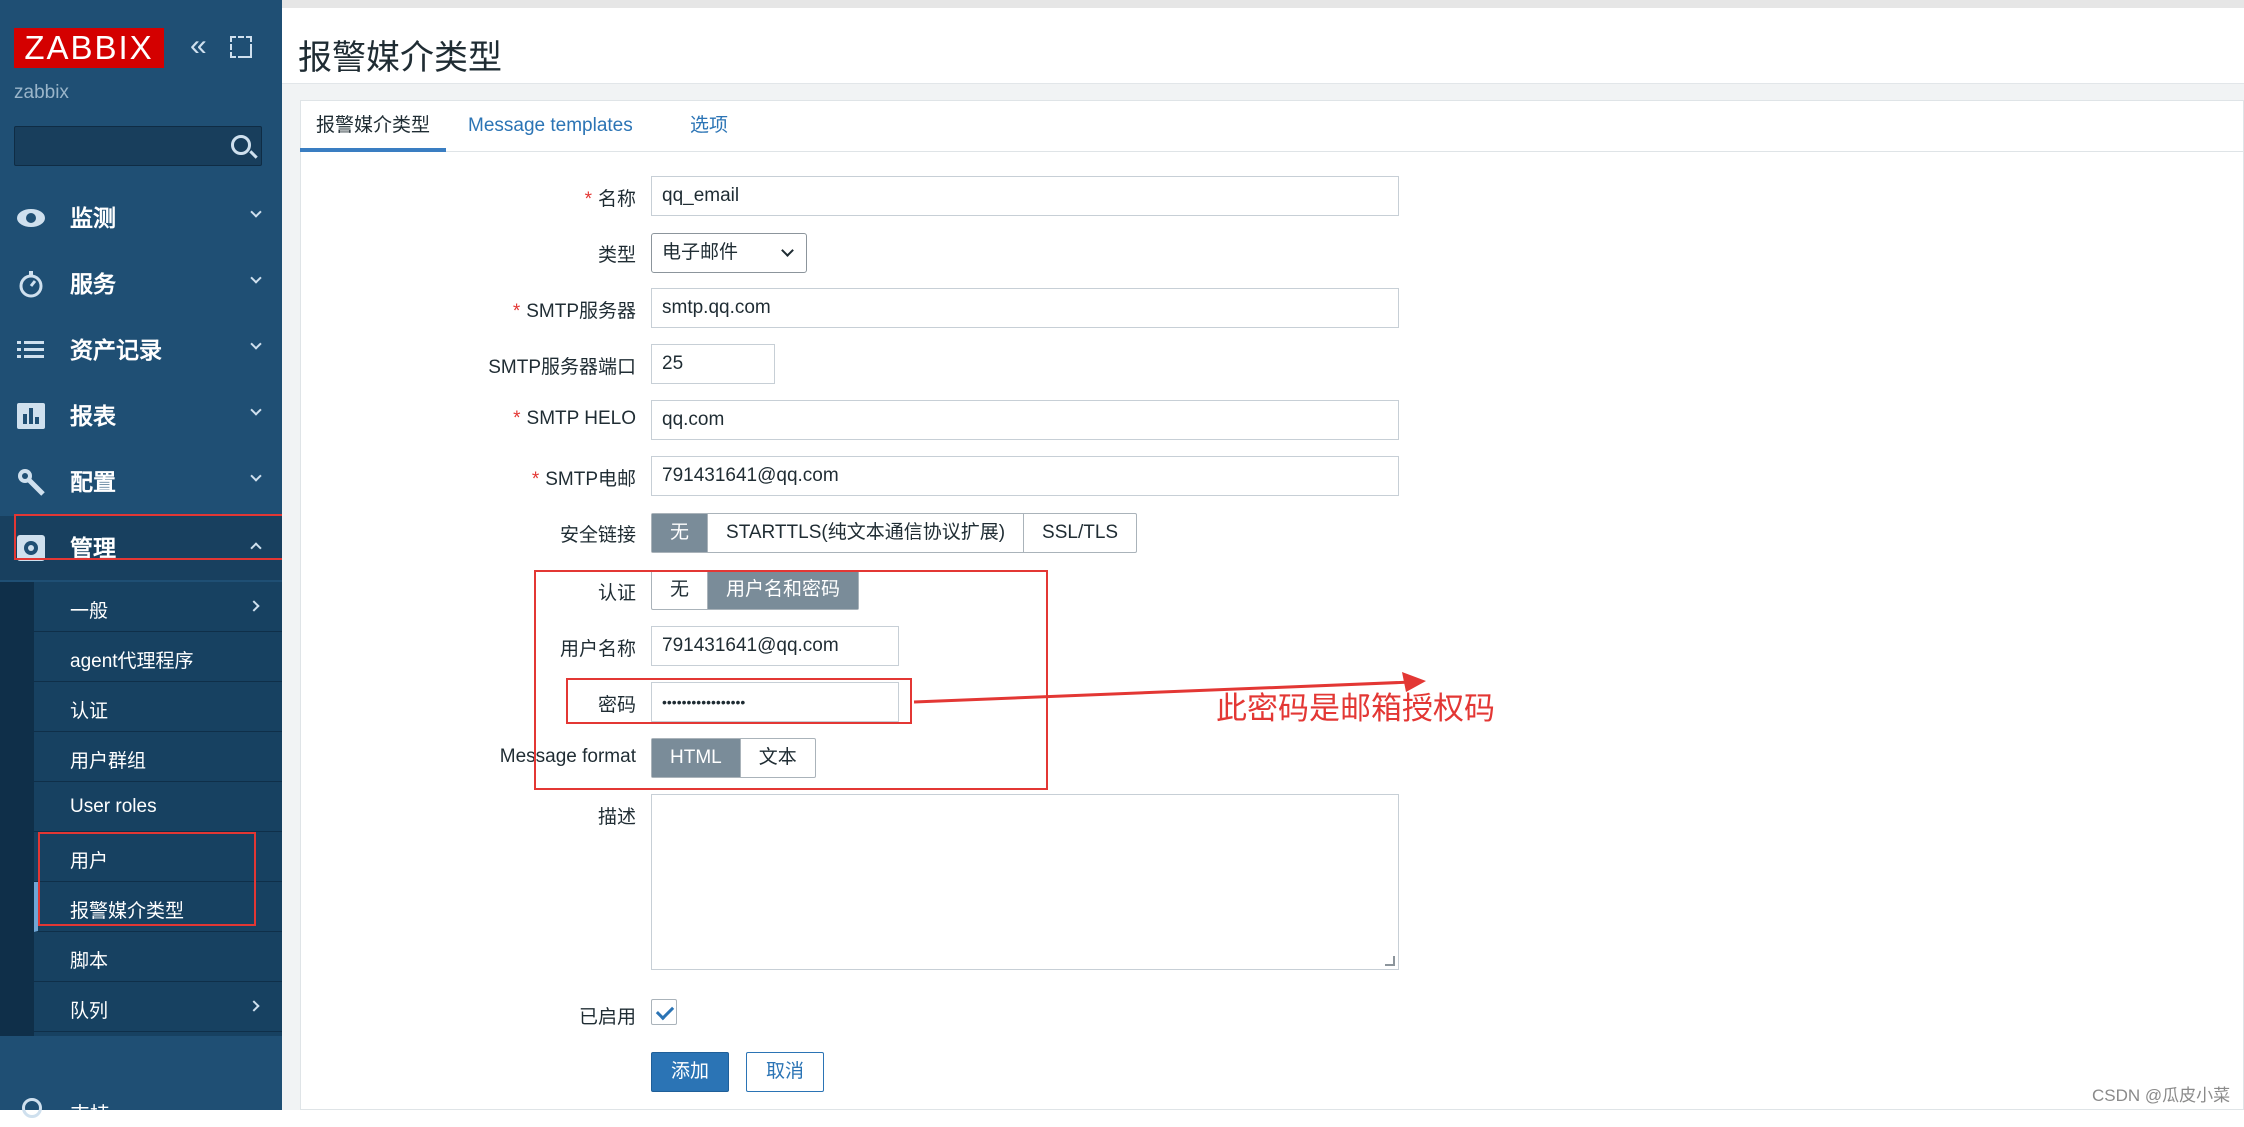 The width and height of the screenshot is (2244, 1127). Describe the element at coordinates (1080, 533) in the screenshot. I see `security-option-ssl-tls: SSL/TLS` at that location.